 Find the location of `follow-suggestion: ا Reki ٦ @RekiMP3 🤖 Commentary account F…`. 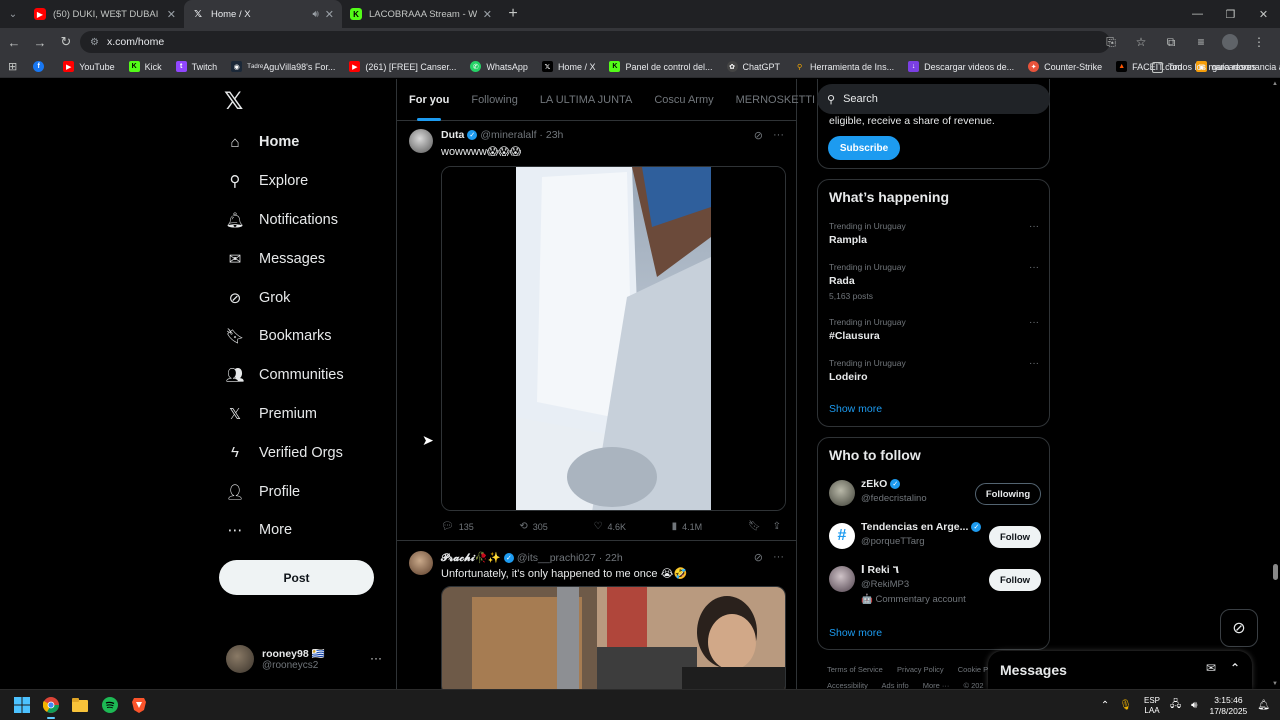

follow-suggestion: ا Reki ٦ @RekiMP3 🤖 Commentary account F… is located at coordinates (935, 586).